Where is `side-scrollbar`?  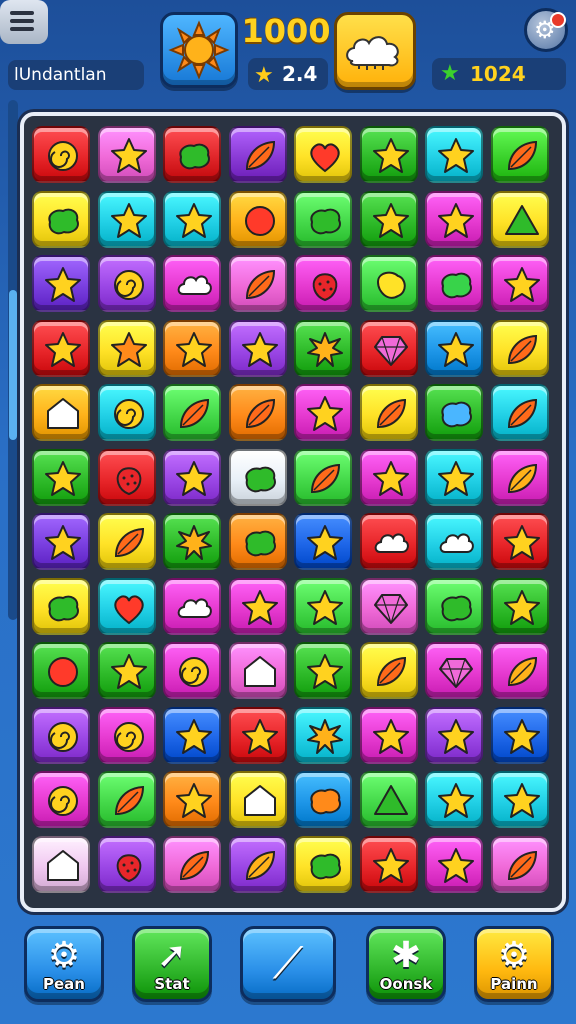
side-scrollbar is located at coordinates (13, 360).